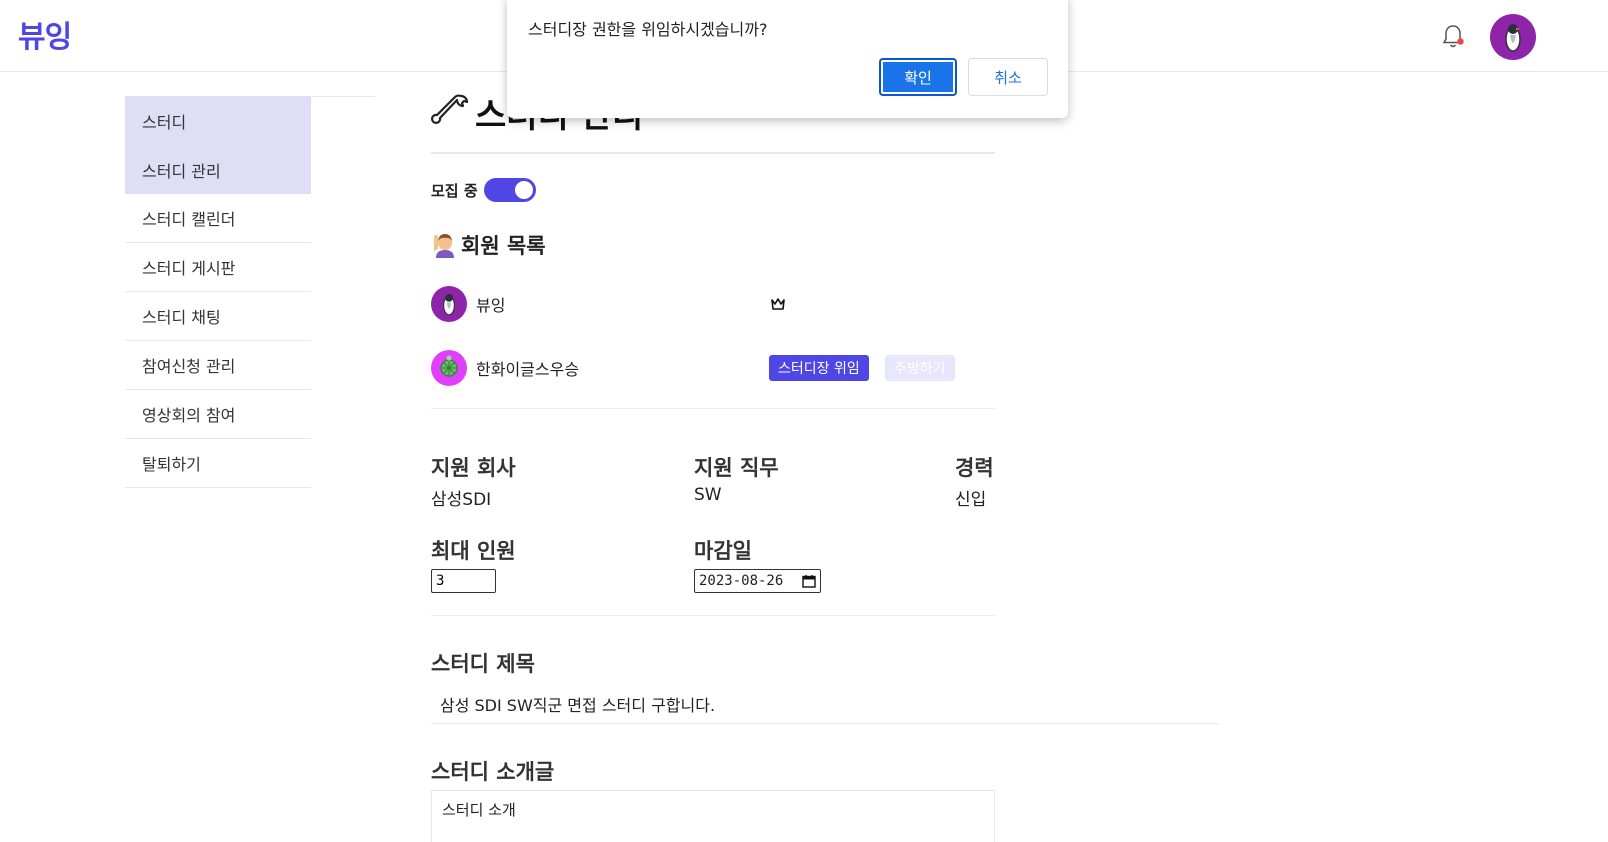 Image resolution: width=1608 pixels, height=842 pixels. Describe the element at coordinates (920, 368) in the screenshot. I see `kick-member-button: 추방하기` at that location.